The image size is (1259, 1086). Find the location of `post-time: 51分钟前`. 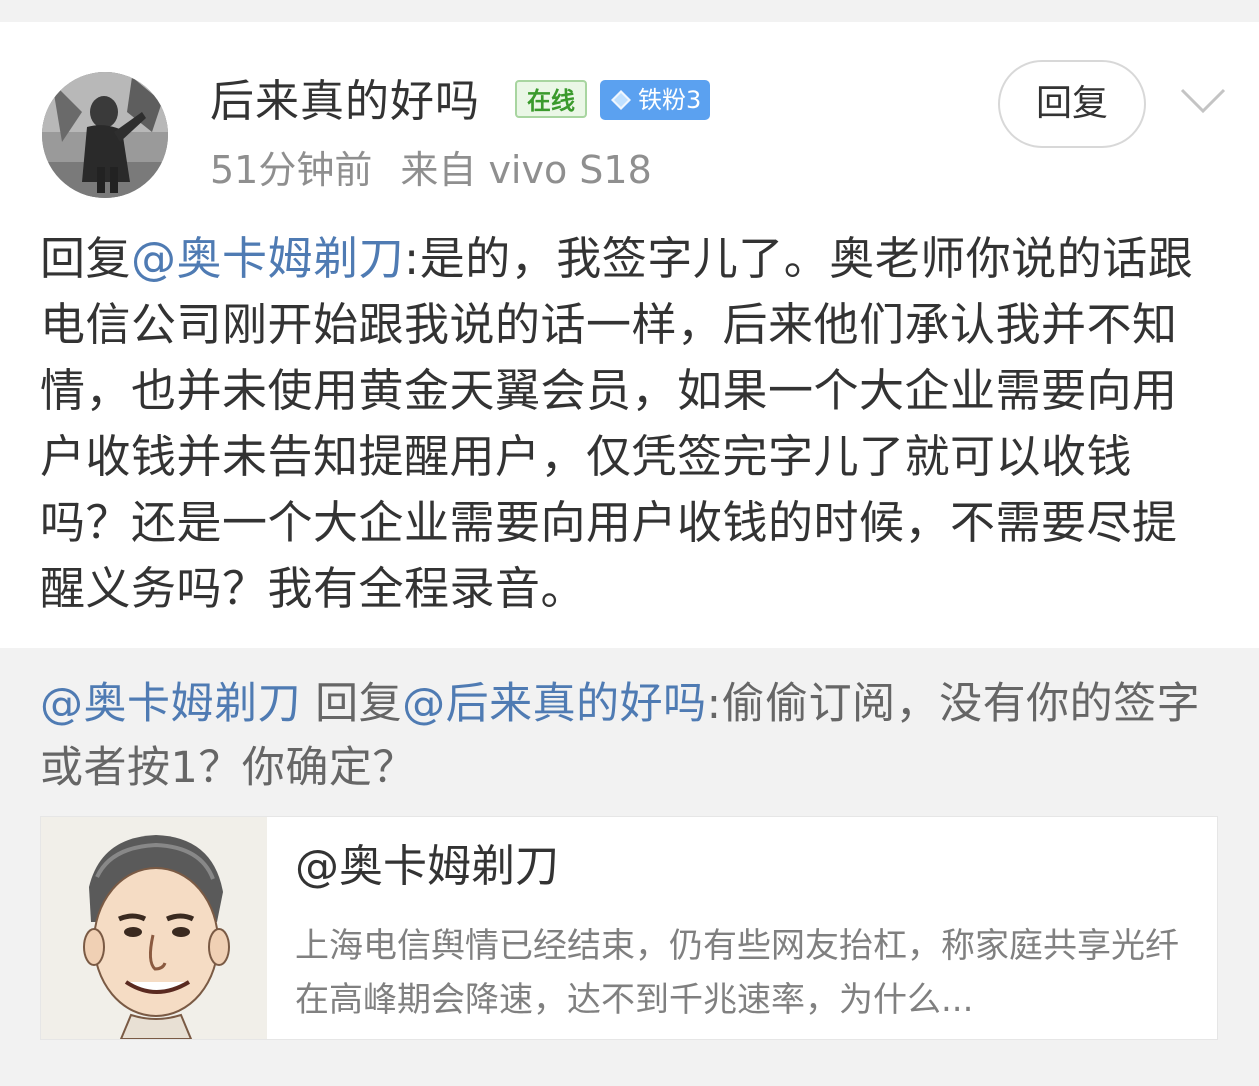

post-time: 51分钟前 is located at coordinates (291, 170).